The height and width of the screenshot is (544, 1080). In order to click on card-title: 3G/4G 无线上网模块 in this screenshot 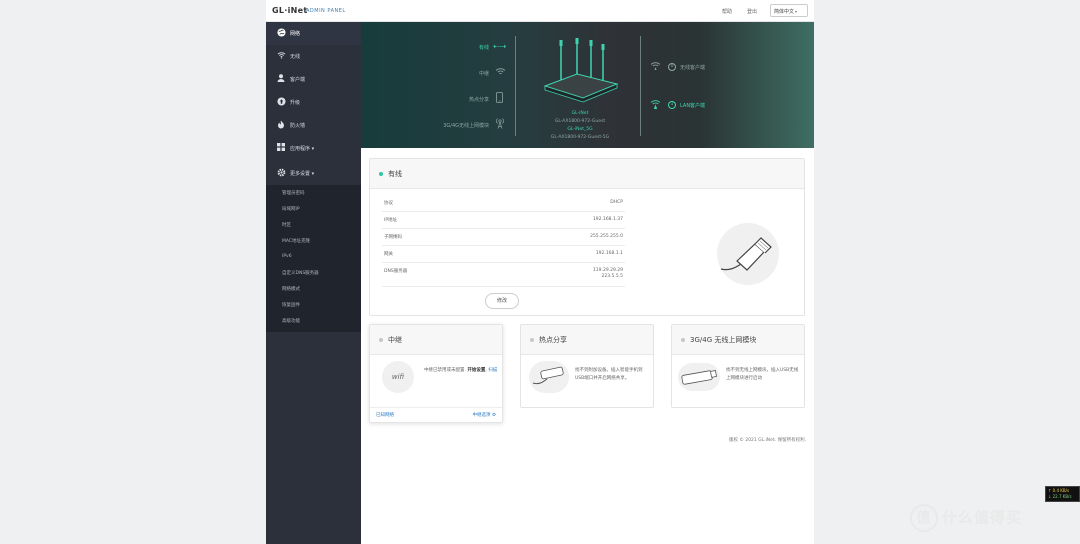, I will do `click(723, 340)`.